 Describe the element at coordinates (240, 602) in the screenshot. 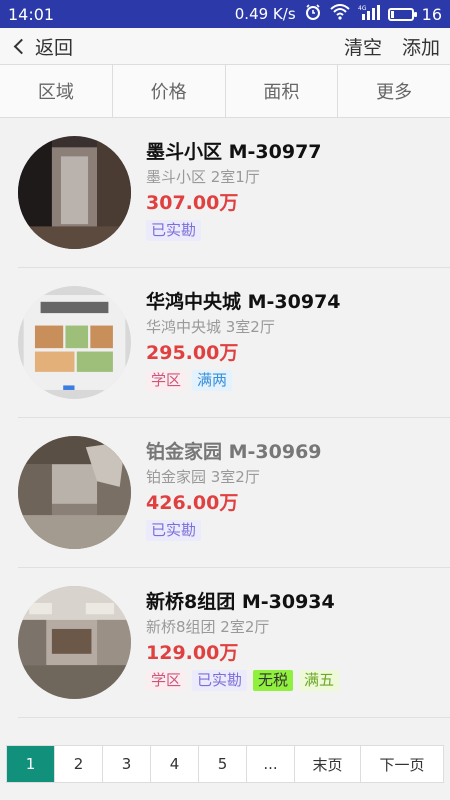

I see `listing-title: 新桥8组团 M-30934` at that location.